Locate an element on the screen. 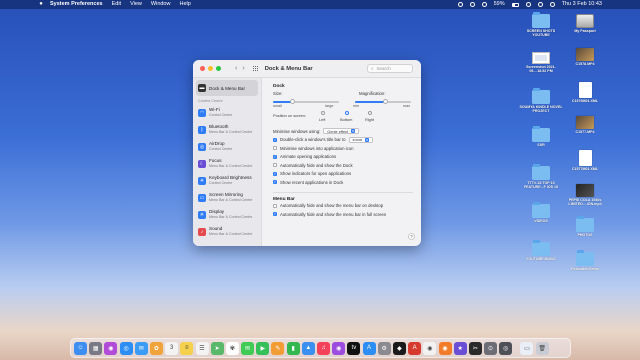 The width and height of the screenshot is (640, 360). position-right-radio is located at coordinates (370, 113).